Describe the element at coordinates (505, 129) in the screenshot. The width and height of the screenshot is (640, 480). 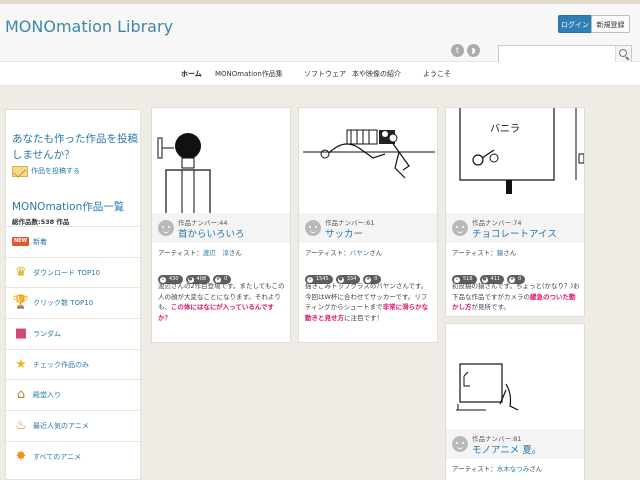
I see `work-art-label: バニラ` at that location.